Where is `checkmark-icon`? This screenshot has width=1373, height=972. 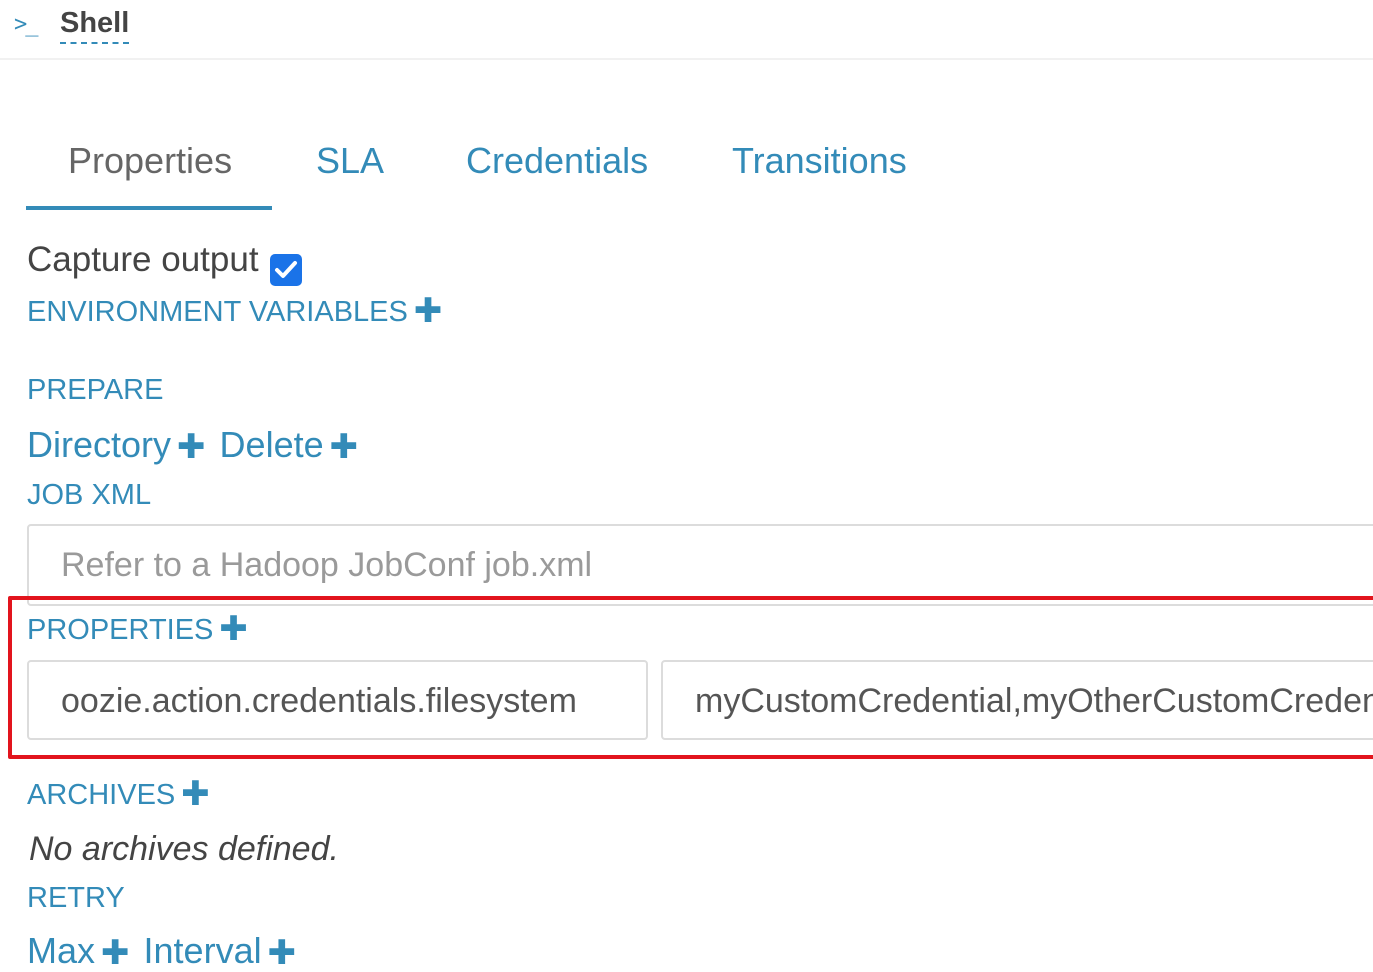 checkmark-icon is located at coordinates (286, 269).